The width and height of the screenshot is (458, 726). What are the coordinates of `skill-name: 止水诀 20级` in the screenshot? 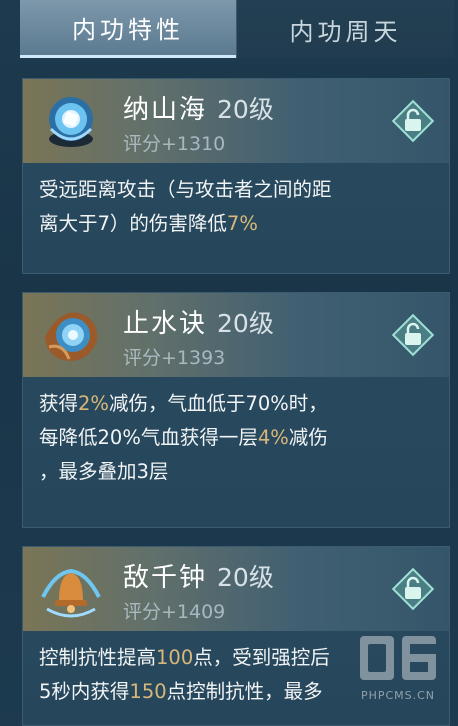 It's located at (198, 321).